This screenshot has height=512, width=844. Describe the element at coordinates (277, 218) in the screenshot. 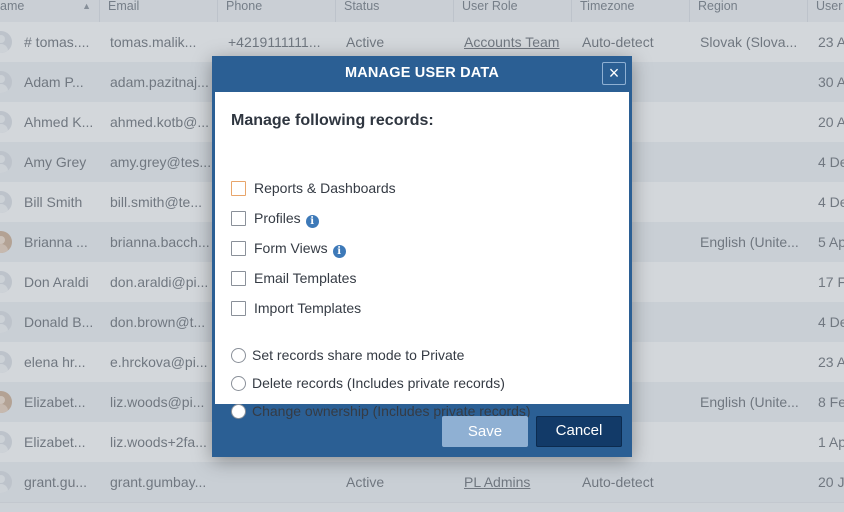

I see `checkbox-label: Profiles` at that location.